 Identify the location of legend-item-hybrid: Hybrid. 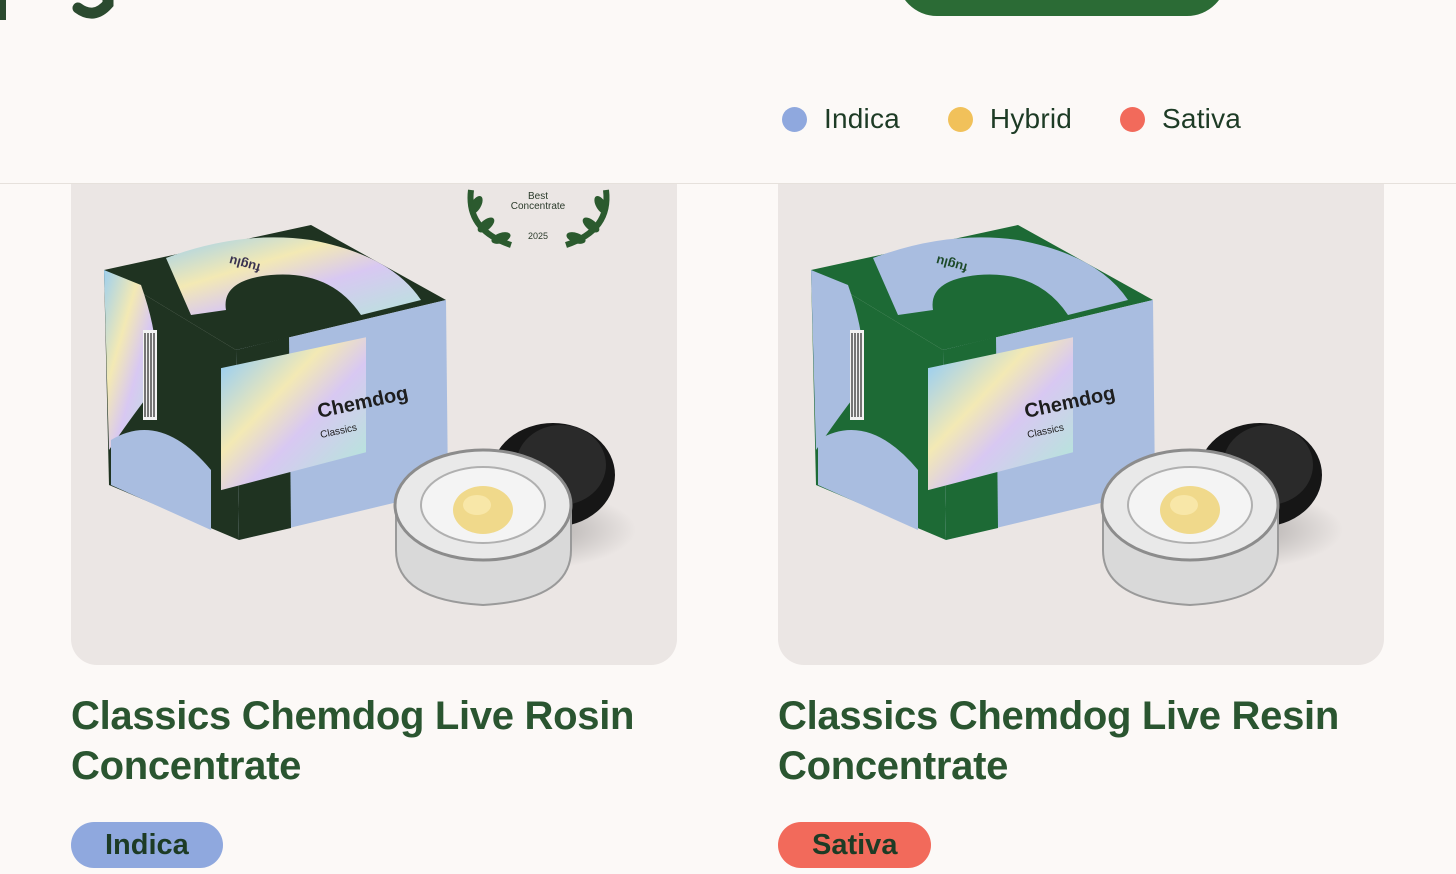
(1010, 119).